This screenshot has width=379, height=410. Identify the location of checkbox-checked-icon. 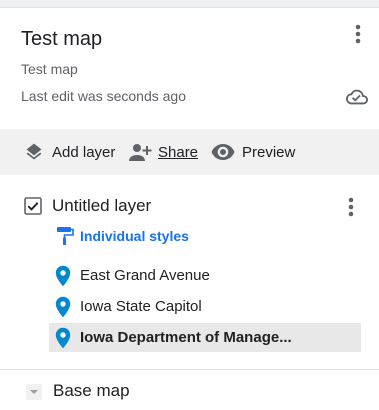
(33, 206).